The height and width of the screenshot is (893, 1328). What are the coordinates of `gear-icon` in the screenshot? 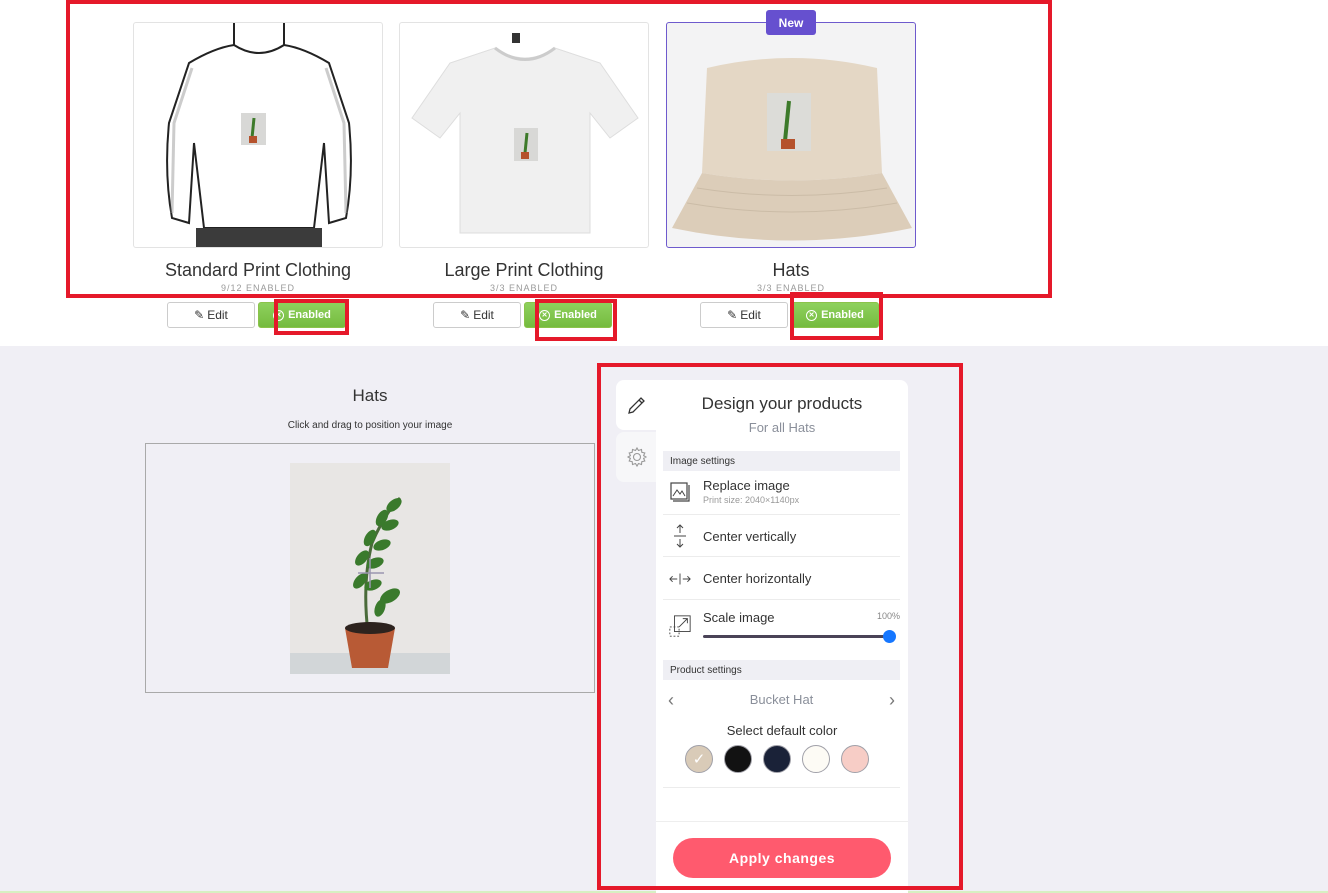 It's located at (637, 457).